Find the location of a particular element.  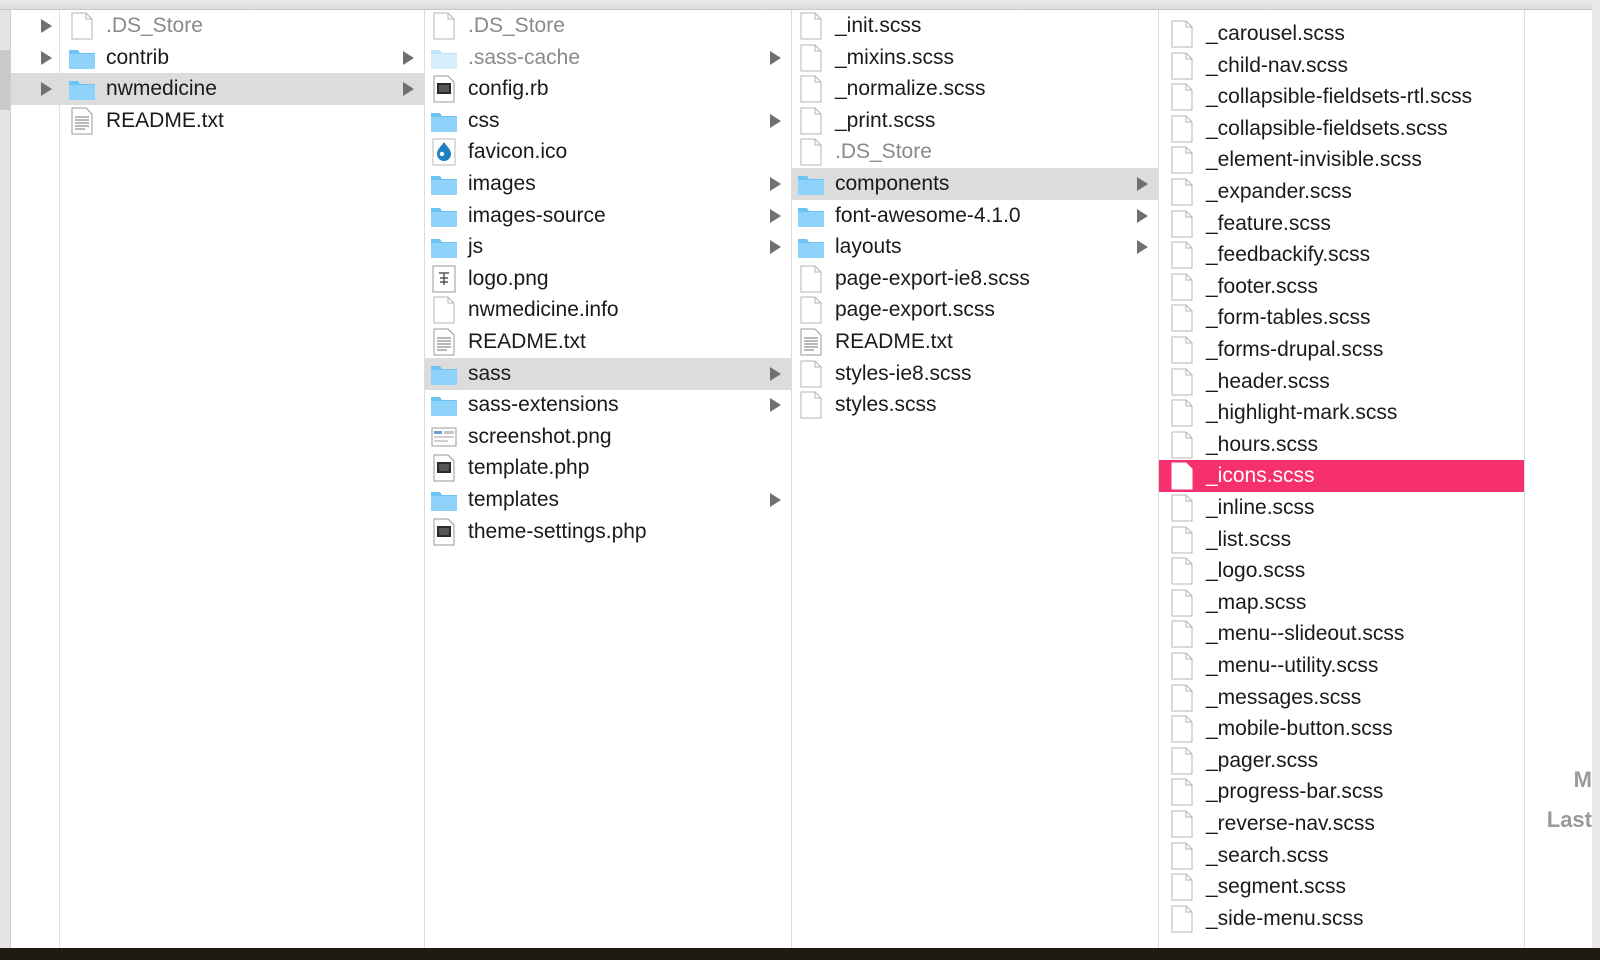

file-item: _expander.scss is located at coordinates (1341, 192).